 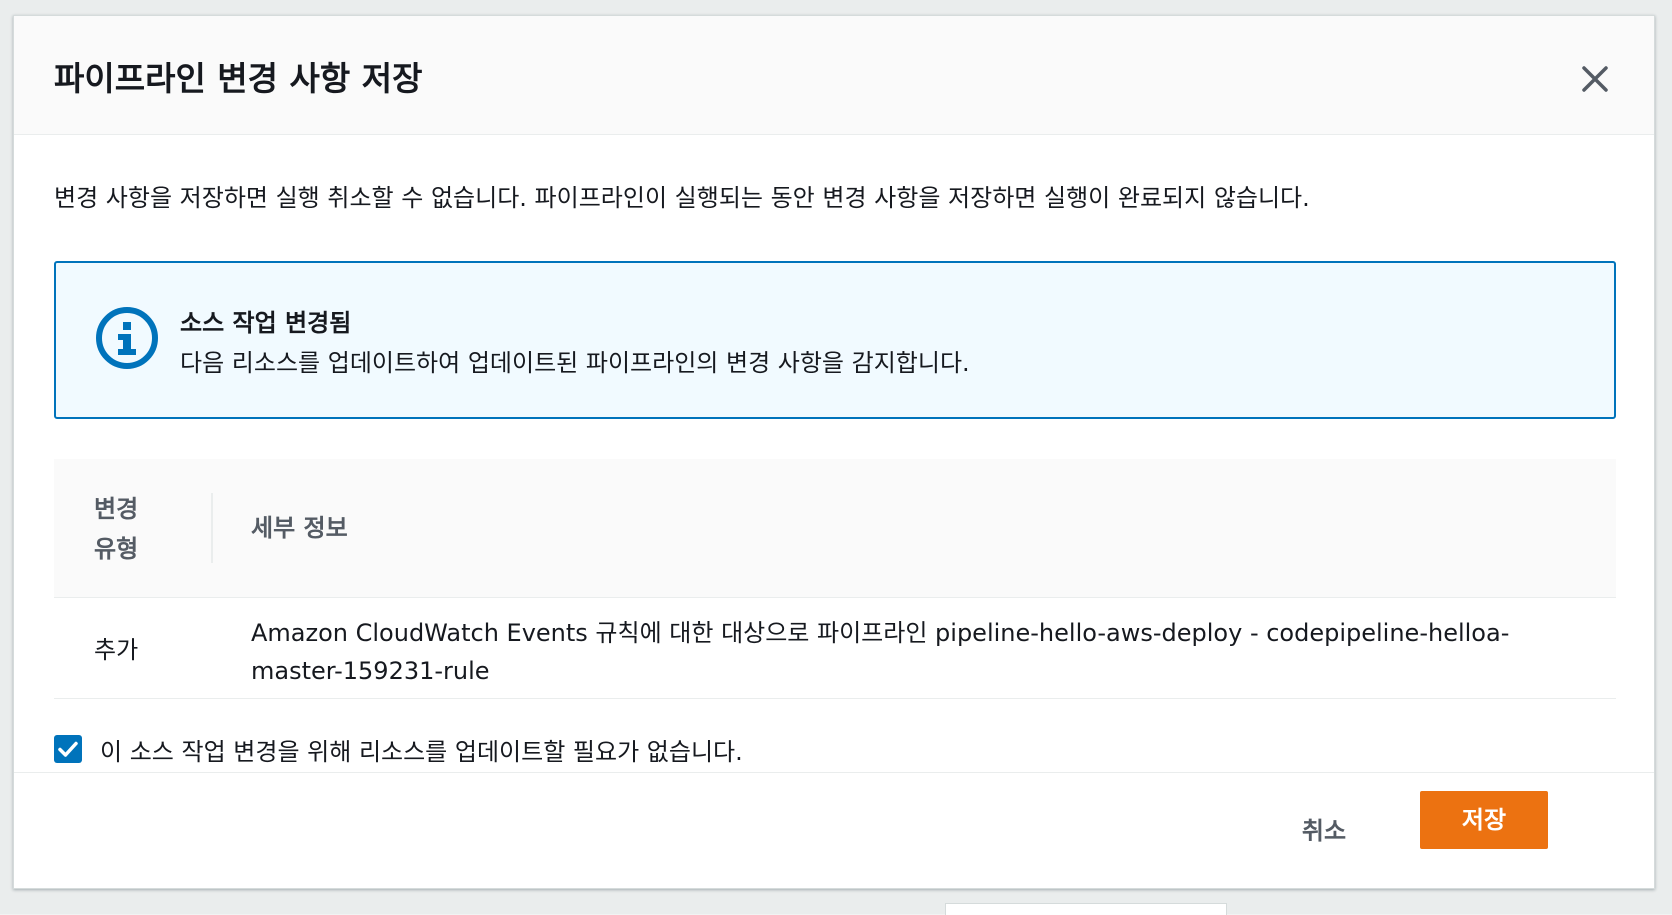 I want to click on checkbox-label: 이 소스 작업 변경을 위해 리소스를 업데이트할 필요가 없습니다., so click(x=421, y=749).